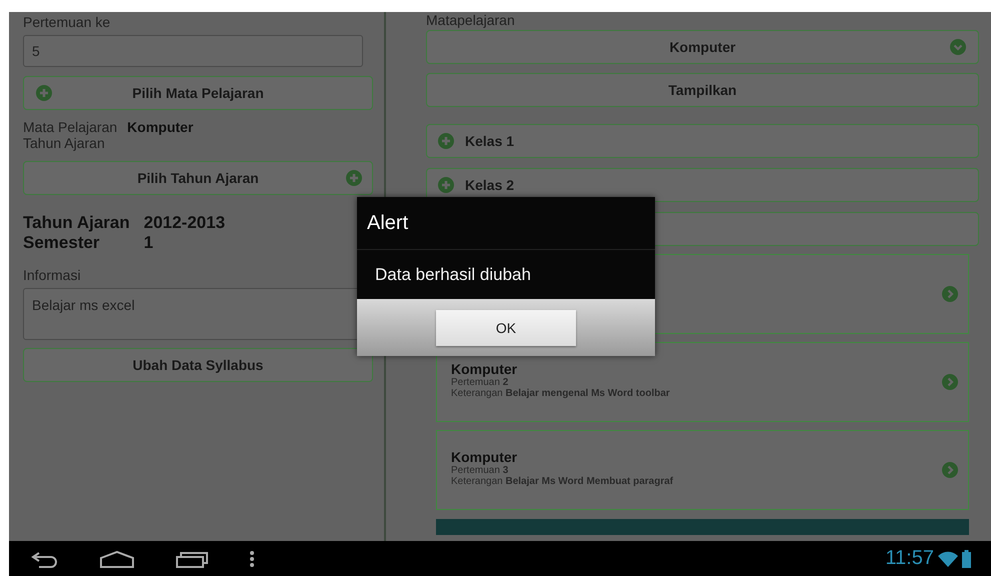  What do you see at coordinates (471, 20) in the screenshot?
I see `field-label: Matapelajaran` at bounding box center [471, 20].